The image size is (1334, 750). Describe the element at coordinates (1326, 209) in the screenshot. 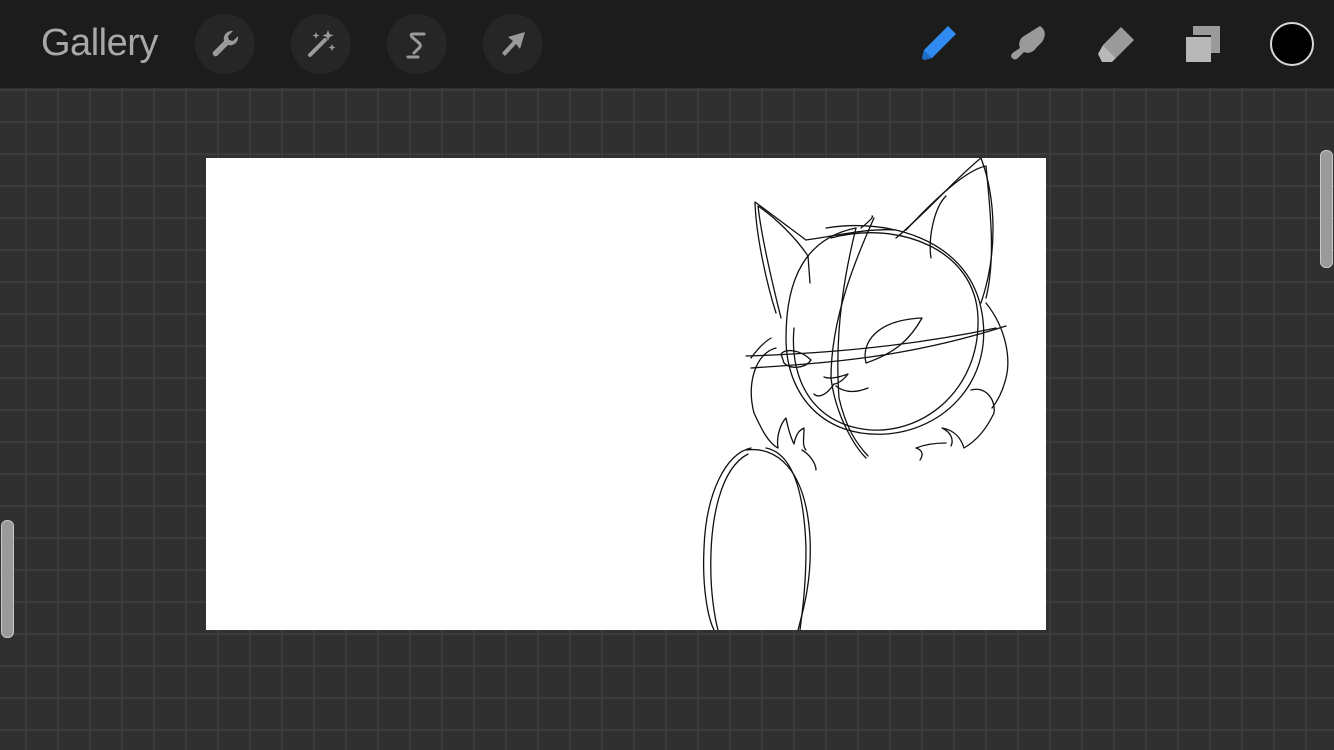

I see `brush-size-slider` at that location.